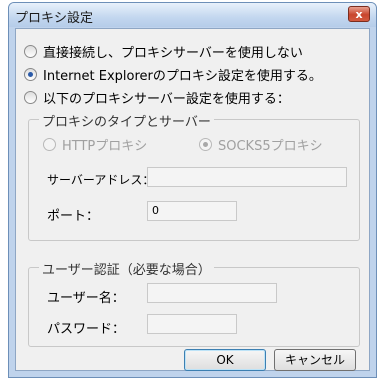 The height and width of the screenshot is (385, 388). Describe the element at coordinates (73, 216) in the screenshot. I see `port-label: ポート：` at that location.